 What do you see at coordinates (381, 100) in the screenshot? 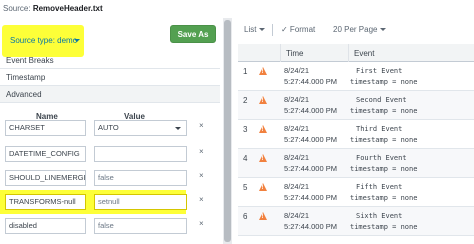
I see `event-text: Second Event` at bounding box center [381, 100].